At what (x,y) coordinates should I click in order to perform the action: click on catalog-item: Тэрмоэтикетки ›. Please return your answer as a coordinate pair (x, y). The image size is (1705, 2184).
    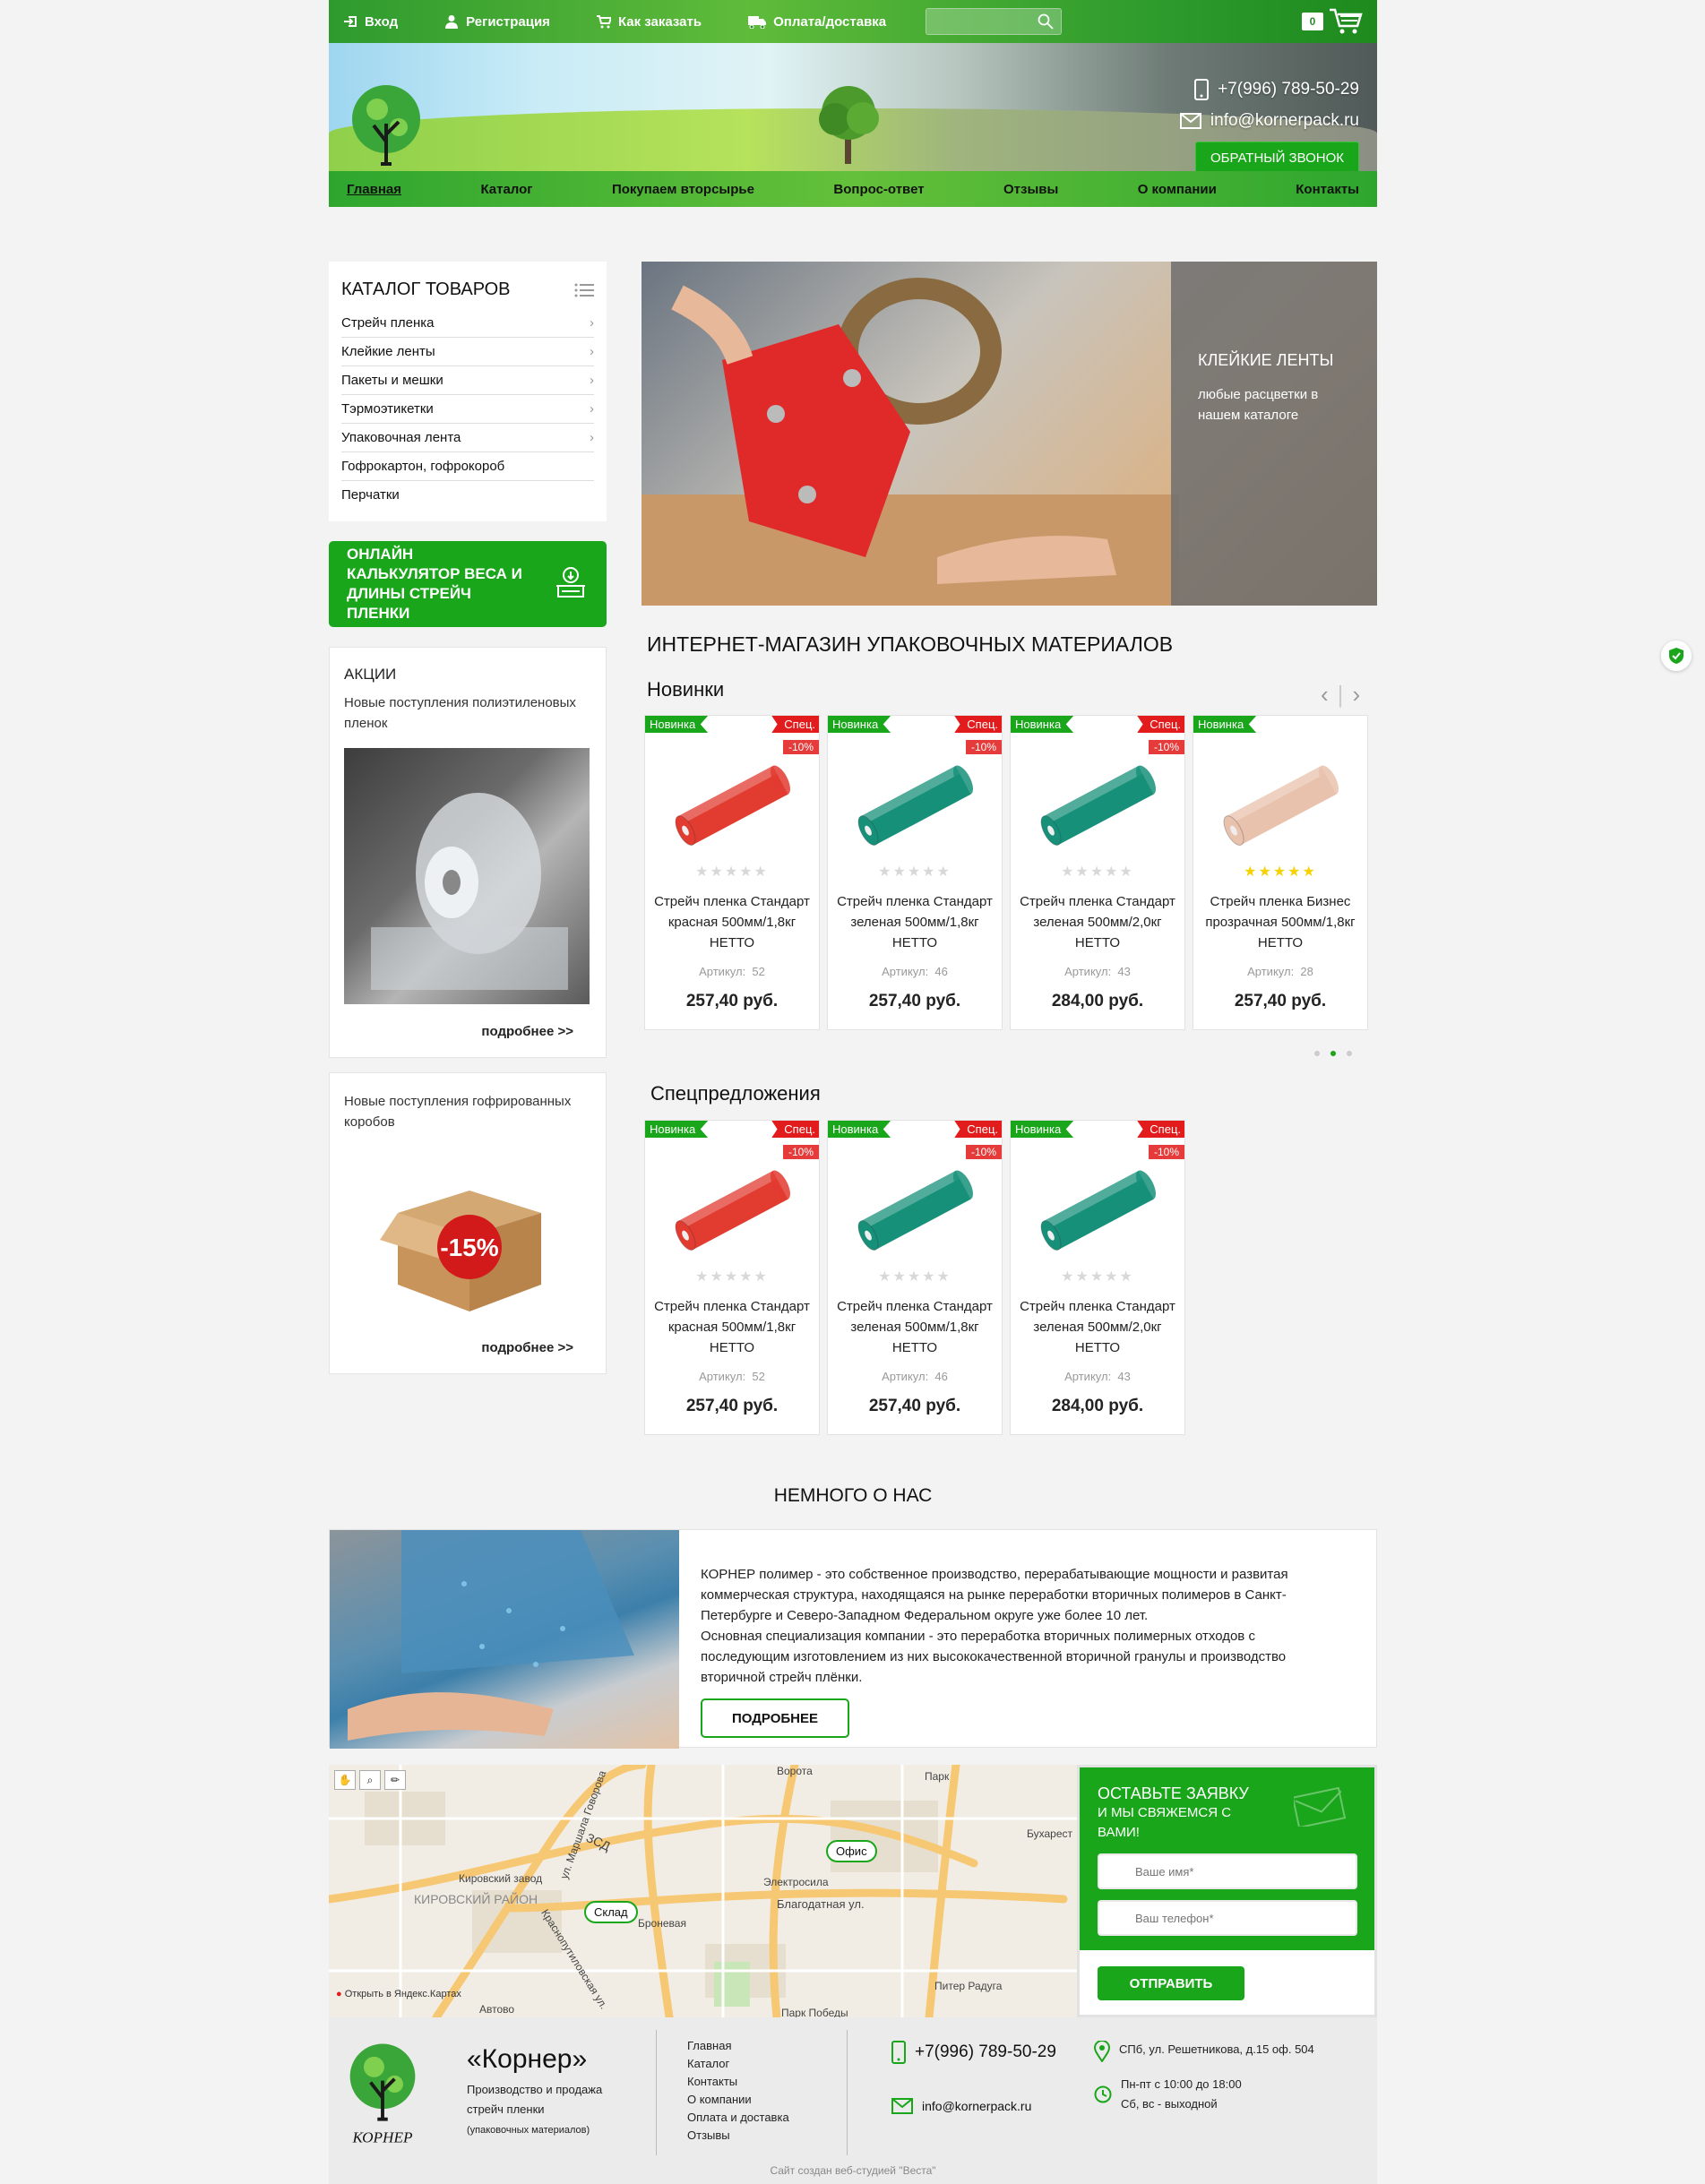
    Looking at the image, I should click on (468, 409).